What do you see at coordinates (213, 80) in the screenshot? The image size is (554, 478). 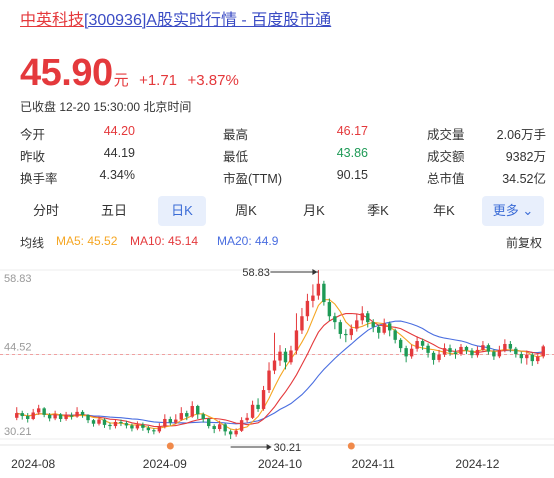 I see `price-change-percent: +3.87%` at bounding box center [213, 80].